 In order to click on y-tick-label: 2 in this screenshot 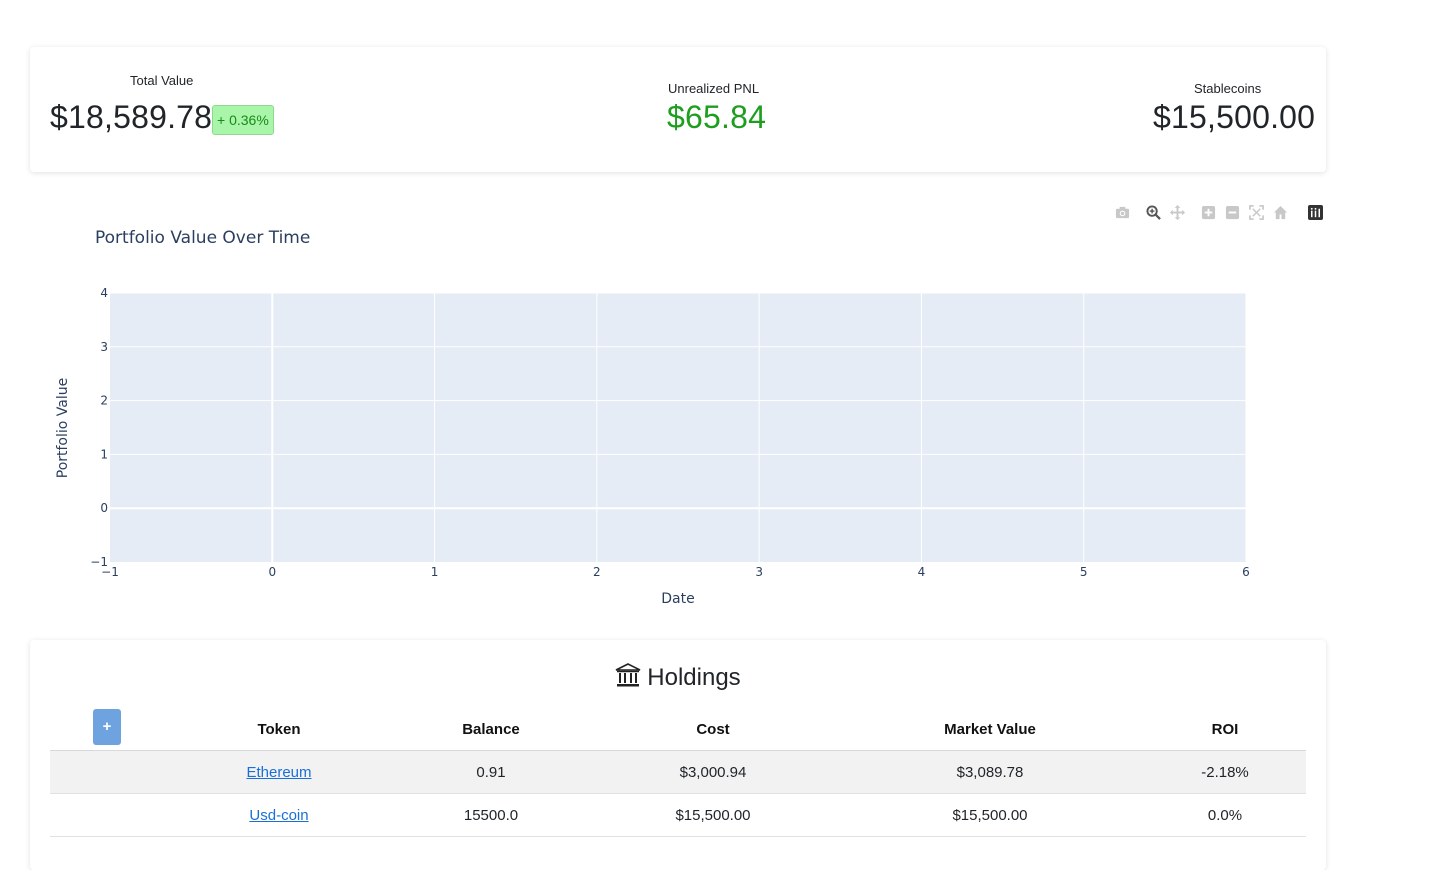, I will do `click(104, 401)`.